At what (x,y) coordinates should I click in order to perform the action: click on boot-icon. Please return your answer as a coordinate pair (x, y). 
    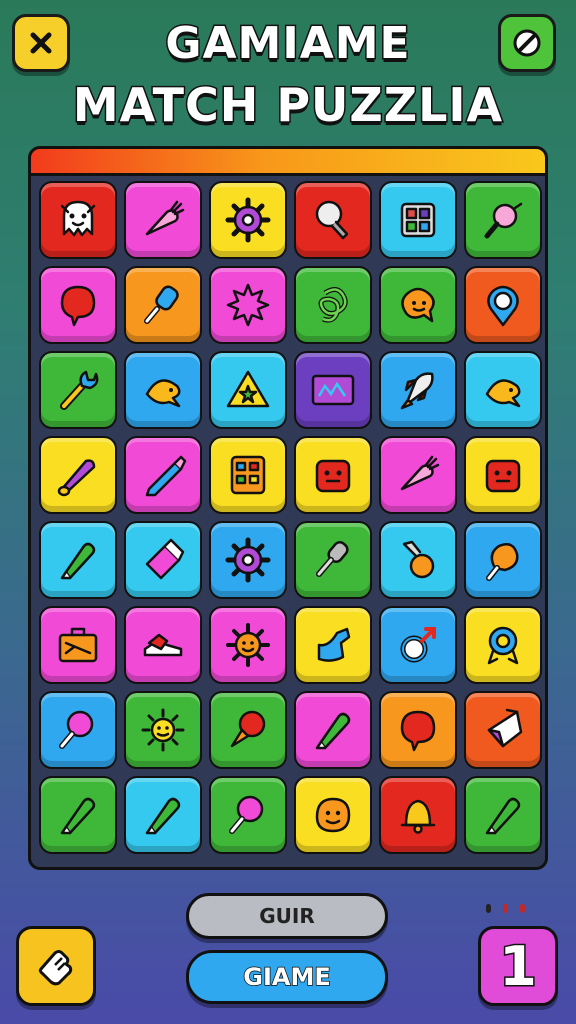
    Looking at the image, I should click on (334, 644).